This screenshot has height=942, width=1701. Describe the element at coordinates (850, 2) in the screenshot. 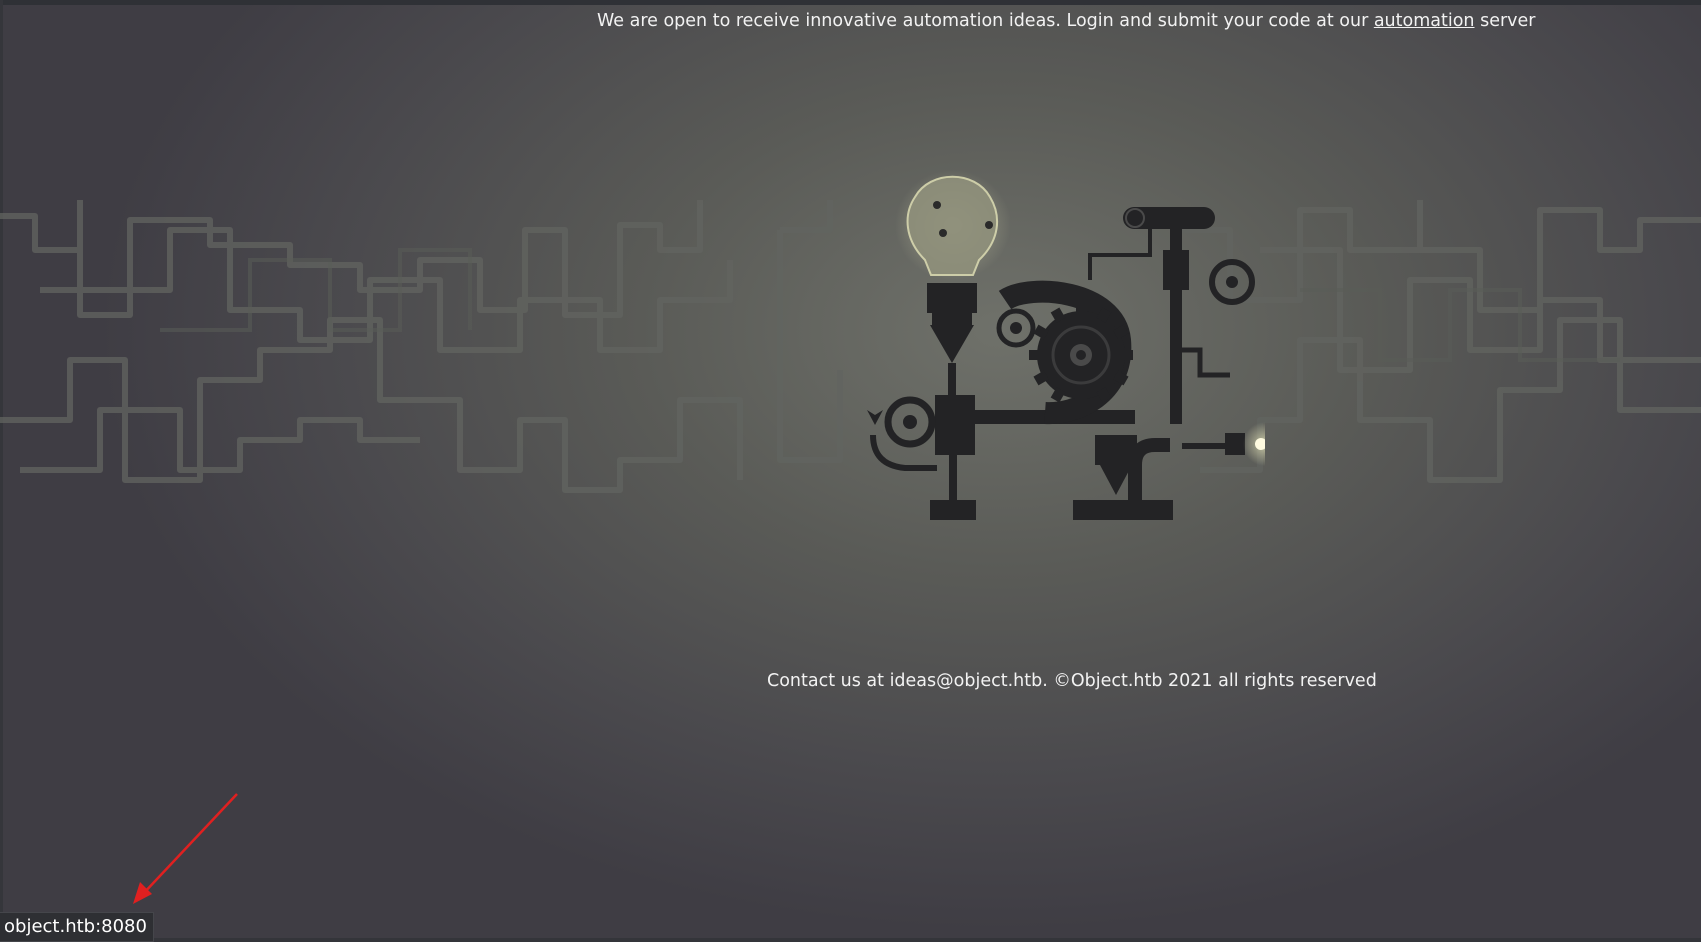

I see `window-top-border` at that location.